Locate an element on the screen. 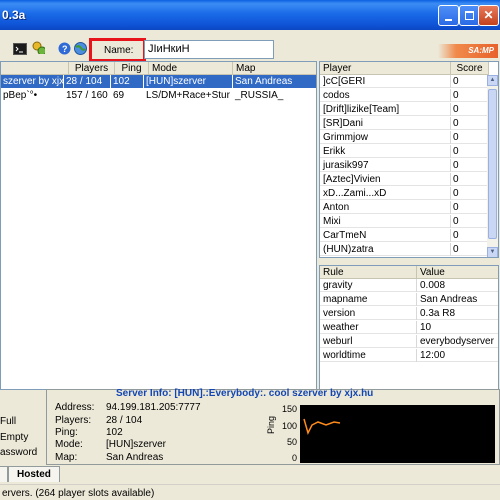 The width and height of the screenshot is (500, 500). player-row: ]cC[GERI 0 is located at coordinates (405, 81).